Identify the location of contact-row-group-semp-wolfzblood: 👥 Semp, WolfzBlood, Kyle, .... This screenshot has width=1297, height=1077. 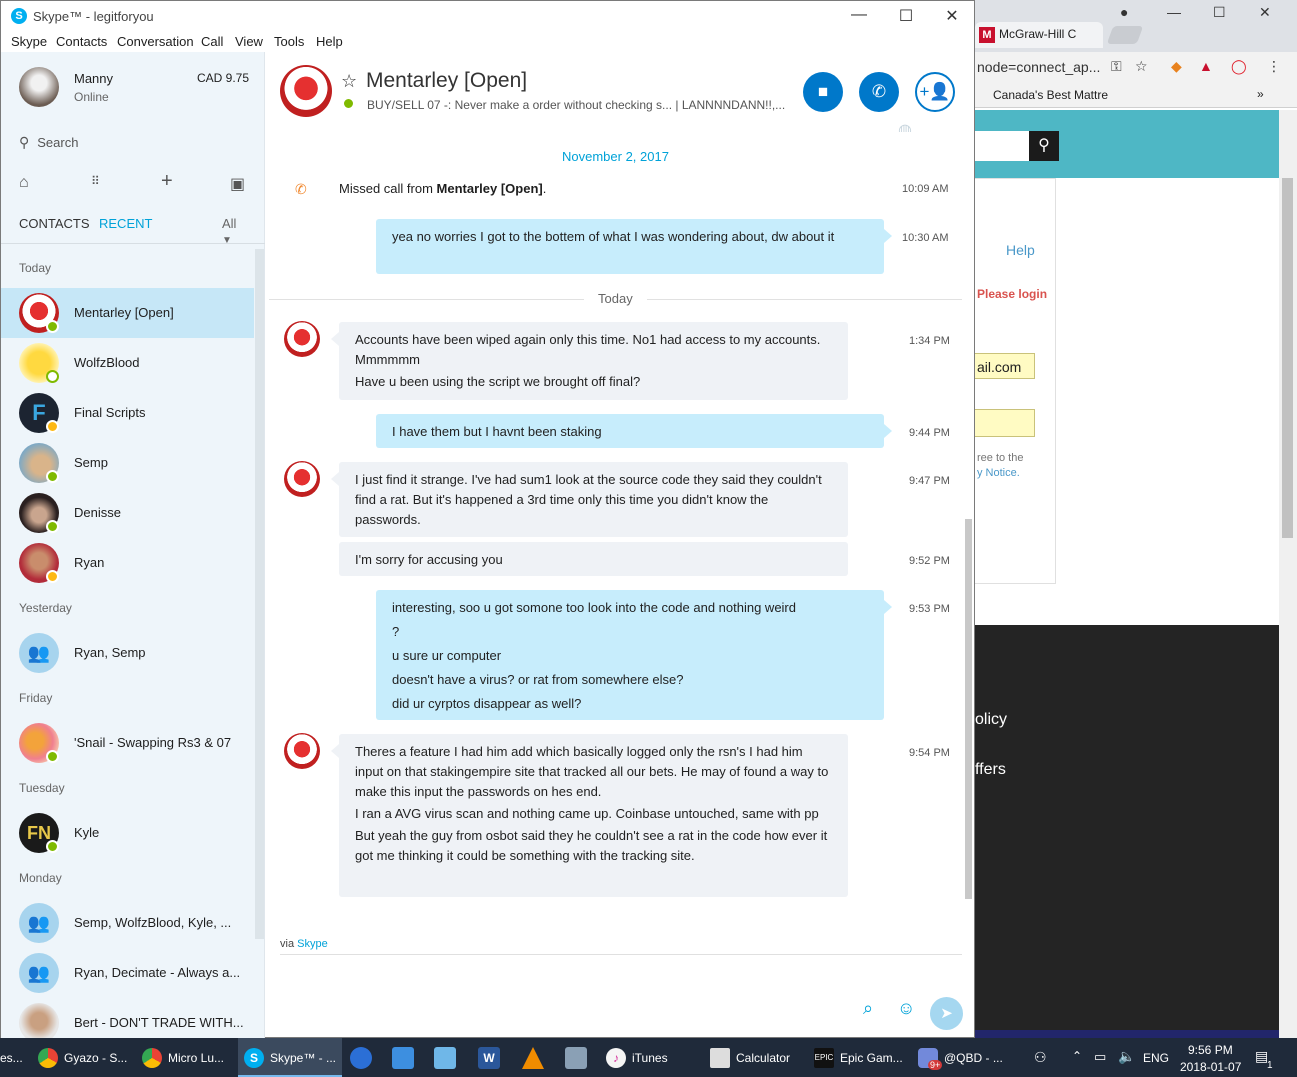
(127, 923).